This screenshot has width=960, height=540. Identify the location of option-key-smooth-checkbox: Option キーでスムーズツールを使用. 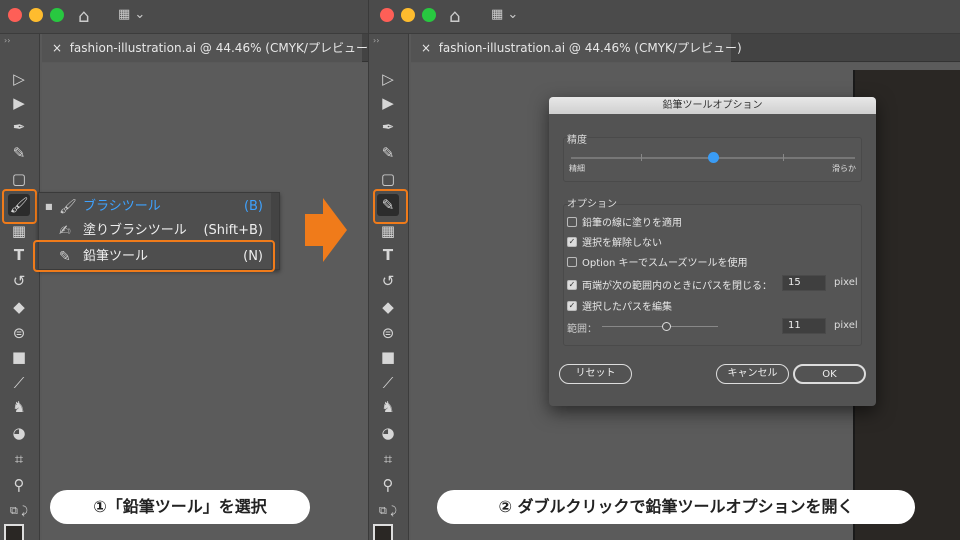
(657, 261).